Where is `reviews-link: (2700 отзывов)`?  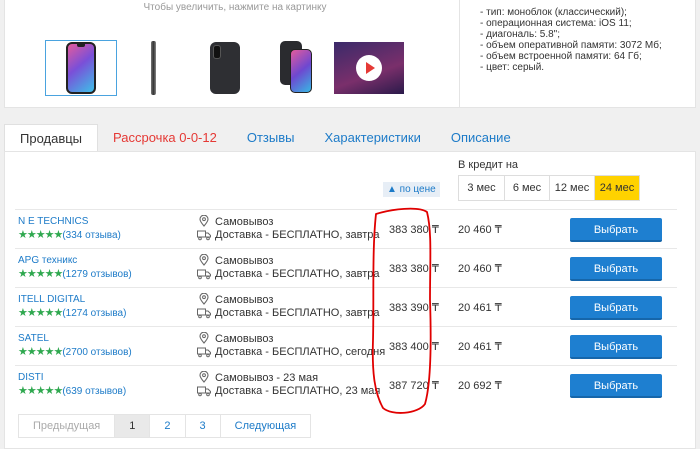 reviews-link: (2700 отзывов) is located at coordinates (96, 352).